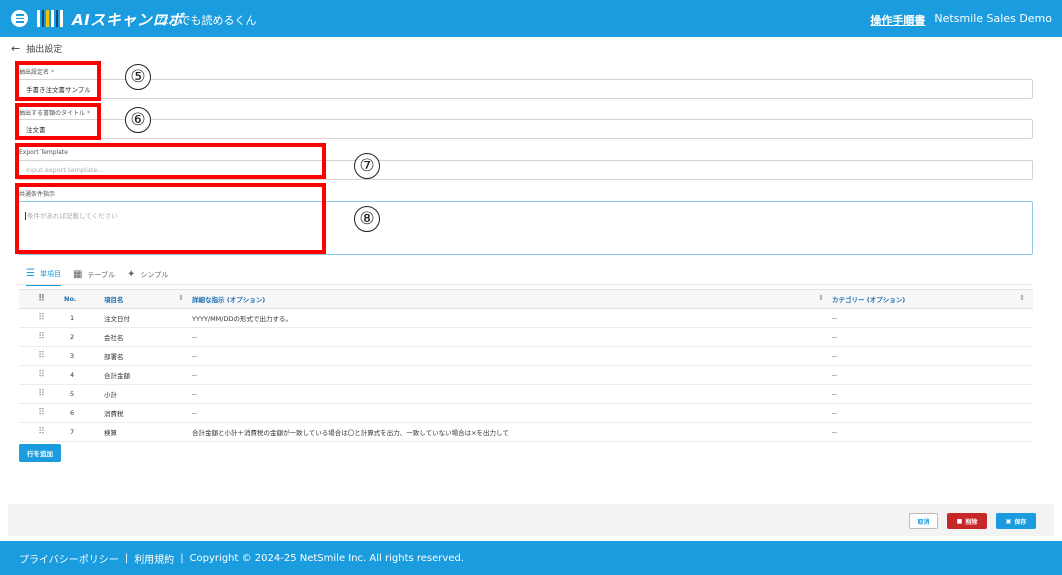 This screenshot has height=575, width=1062. I want to click on row-item-name: 消費税, so click(148, 413).